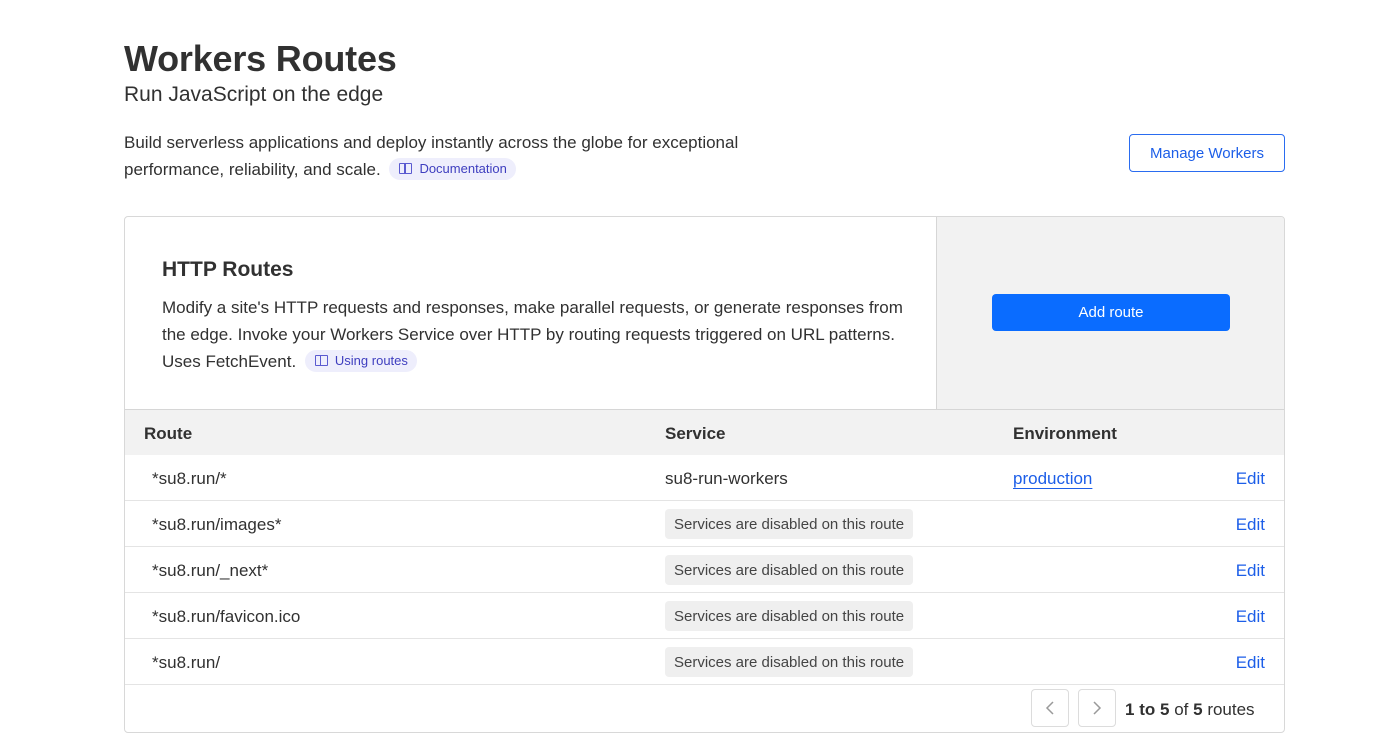 This screenshot has width=1400, height=746. Describe the element at coordinates (371, 361) in the screenshot. I see `using-routes-link-label: Using routes` at that location.